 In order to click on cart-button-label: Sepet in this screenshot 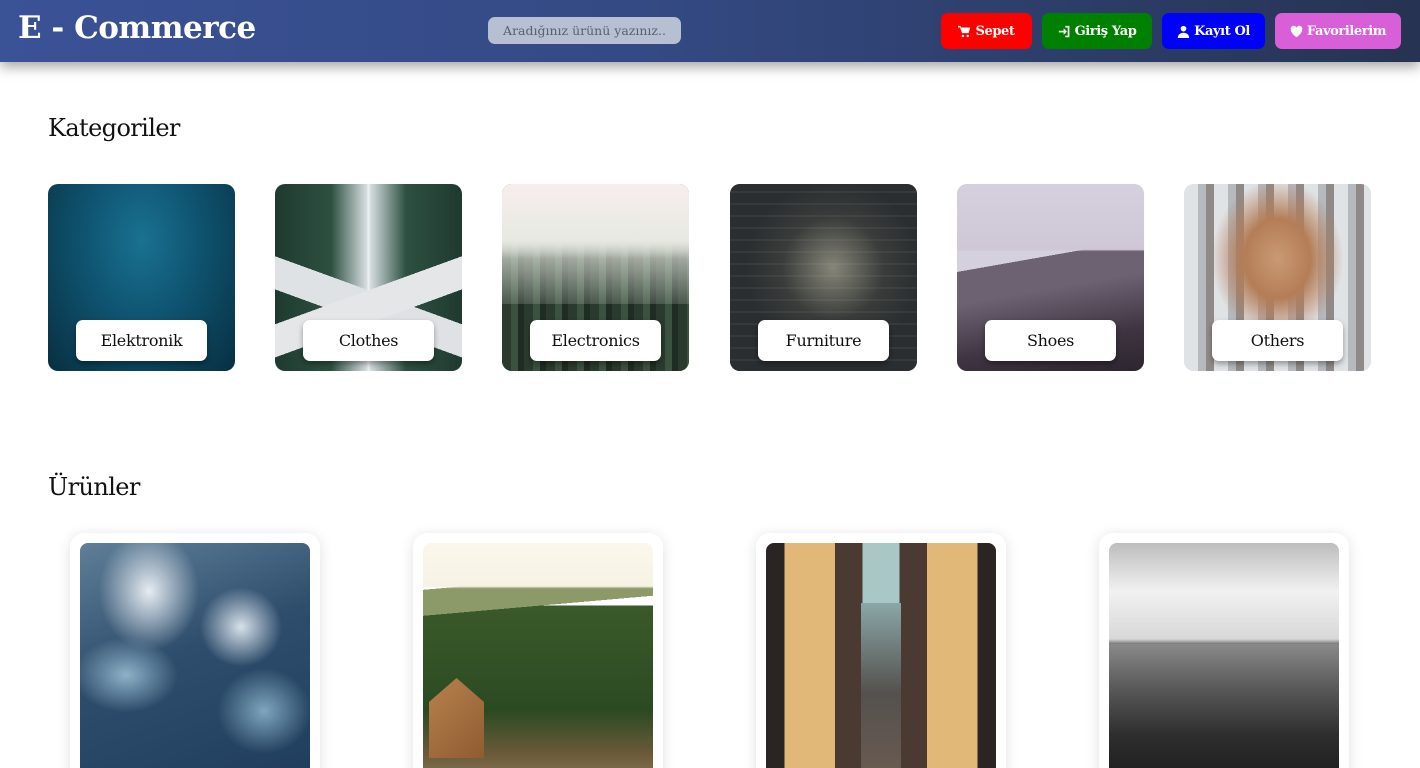, I will do `click(995, 31)`.